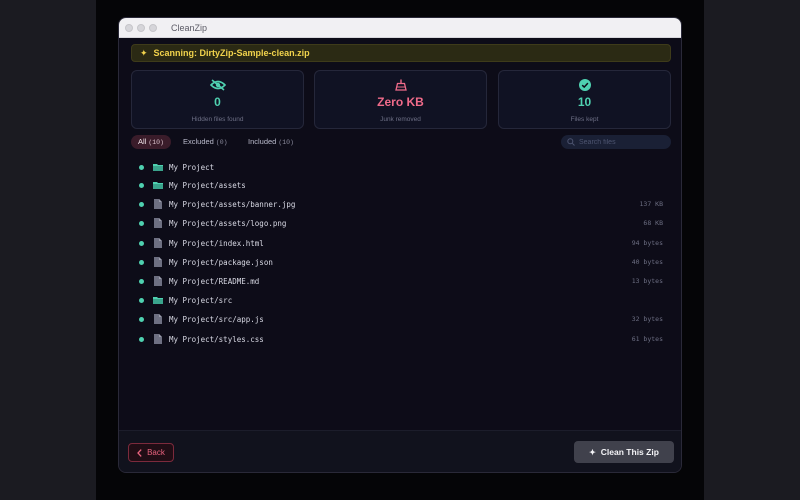  Describe the element at coordinates (216, 319) in the screenshot. I see `file-name: My Project/src/app.js` at that location.